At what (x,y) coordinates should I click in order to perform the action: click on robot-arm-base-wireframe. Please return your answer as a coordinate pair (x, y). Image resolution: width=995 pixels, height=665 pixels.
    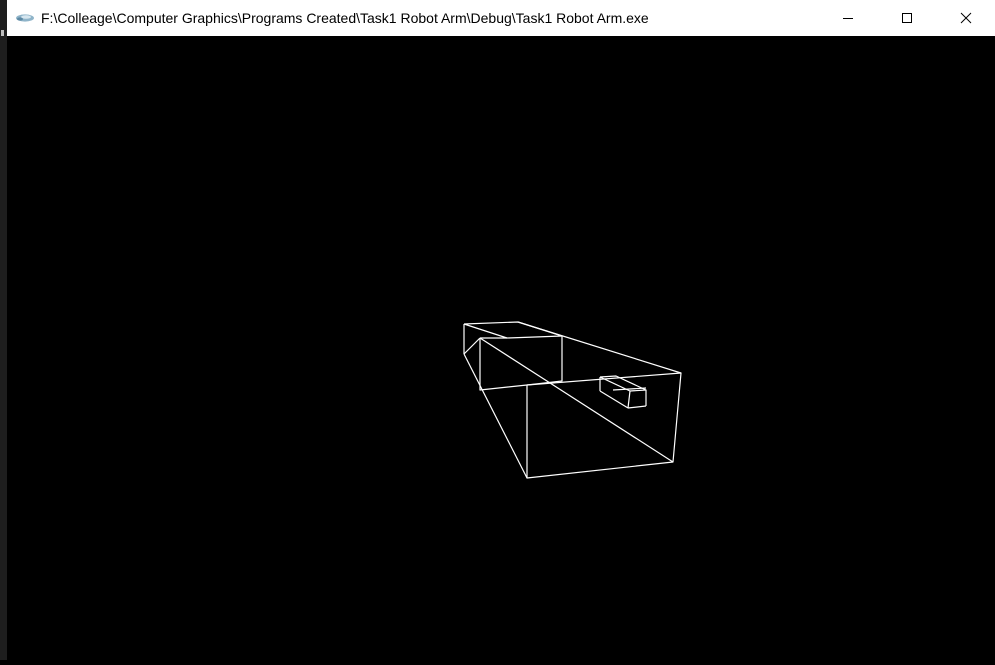
    Looking at the image, I should click on (572, 400).